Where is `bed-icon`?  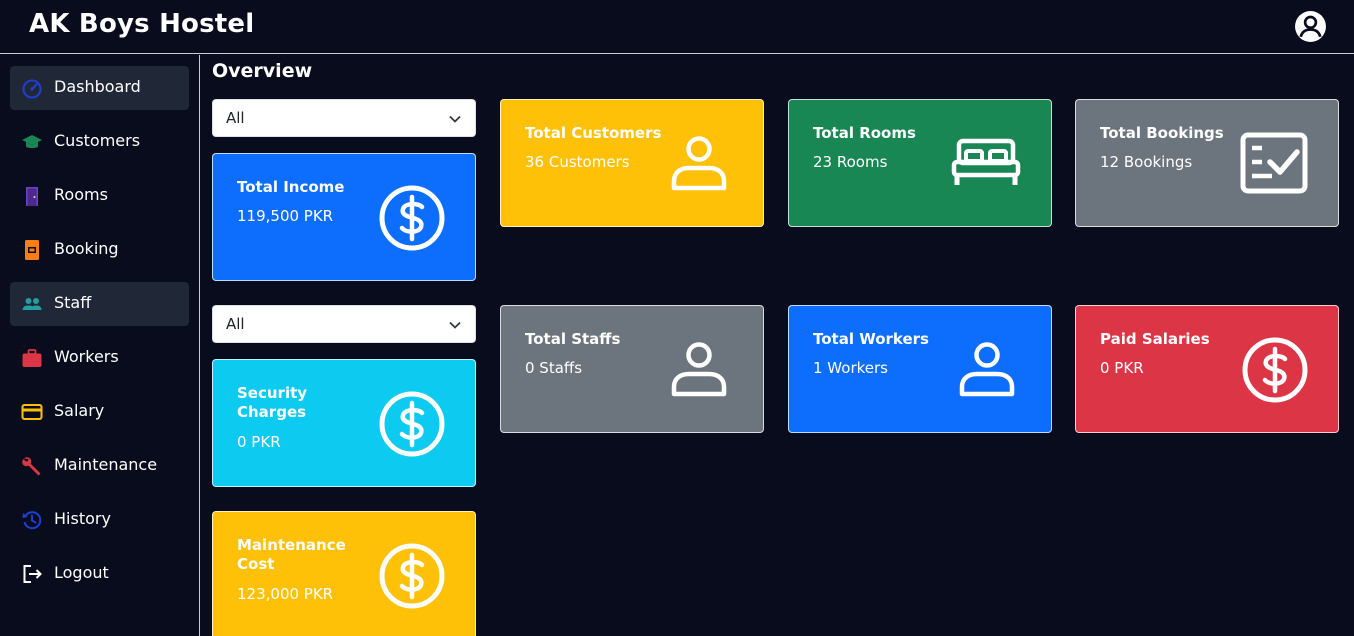
bed-icon is located at coordinates (986, 161).